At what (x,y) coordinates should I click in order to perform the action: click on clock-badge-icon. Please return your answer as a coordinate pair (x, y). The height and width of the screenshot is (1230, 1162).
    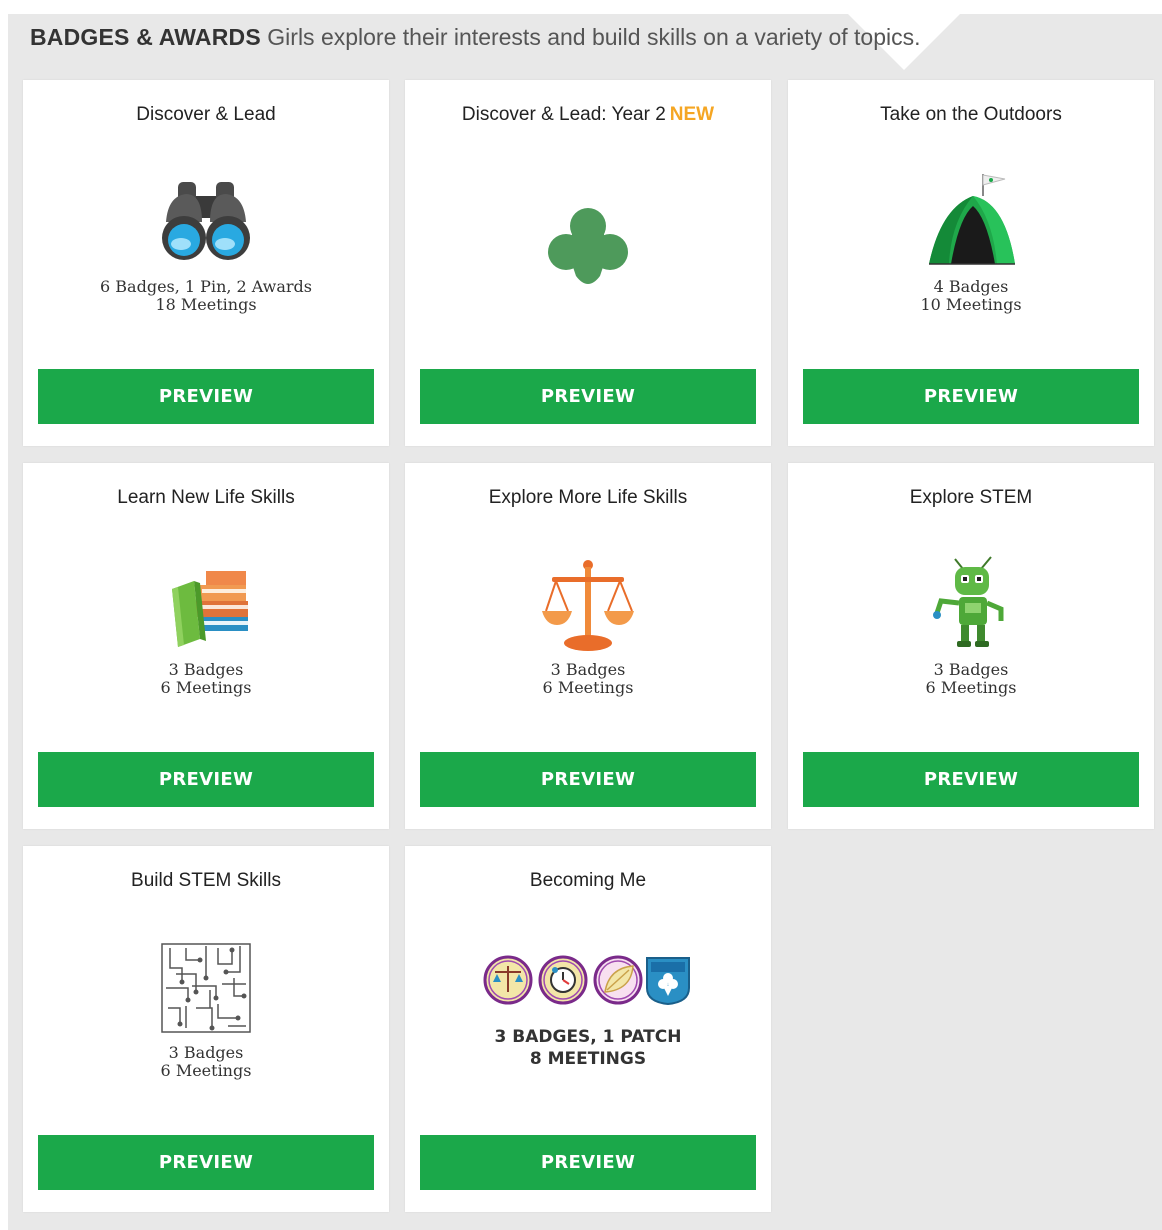
    Looking at the image, I should click on (563, 980).